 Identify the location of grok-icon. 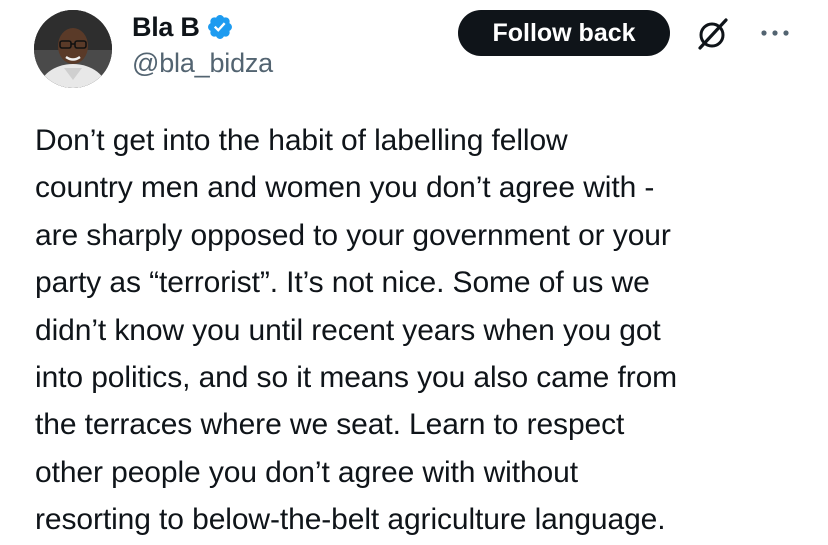
(713, 34).